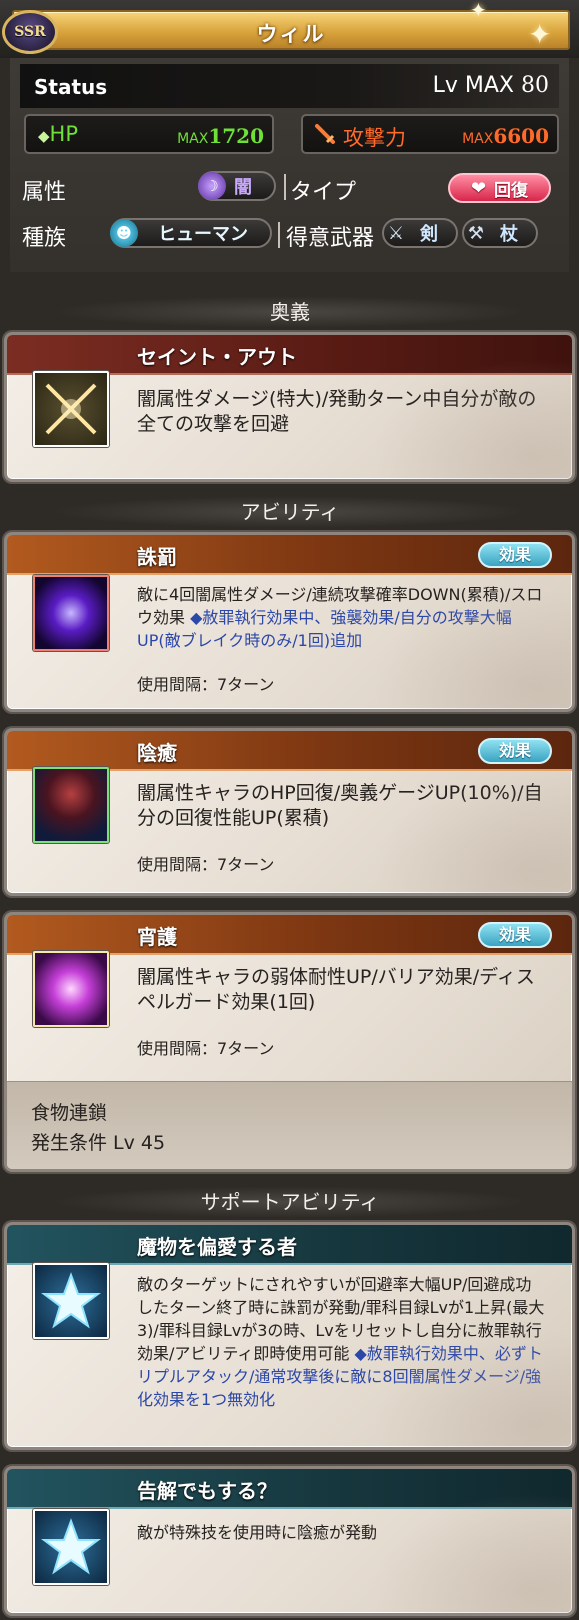  Describe the element at coordinates (290, 312) in the screenshot. I see `ougi-section-header: 奥義` at that location.